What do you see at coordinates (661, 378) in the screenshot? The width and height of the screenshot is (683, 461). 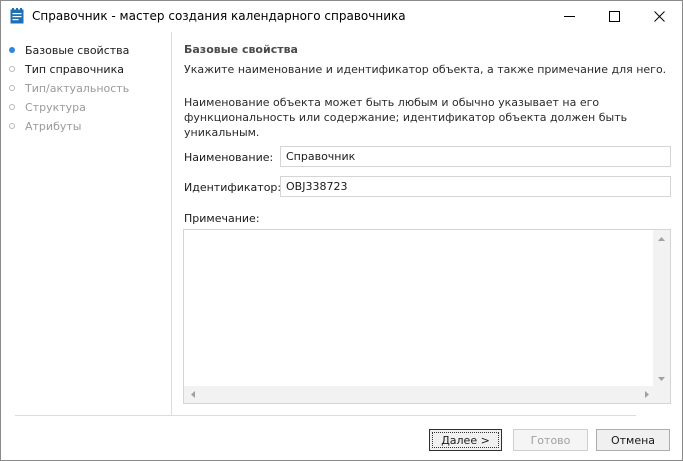 I see `scroll-down-icon` at bounding box center [661, 378].